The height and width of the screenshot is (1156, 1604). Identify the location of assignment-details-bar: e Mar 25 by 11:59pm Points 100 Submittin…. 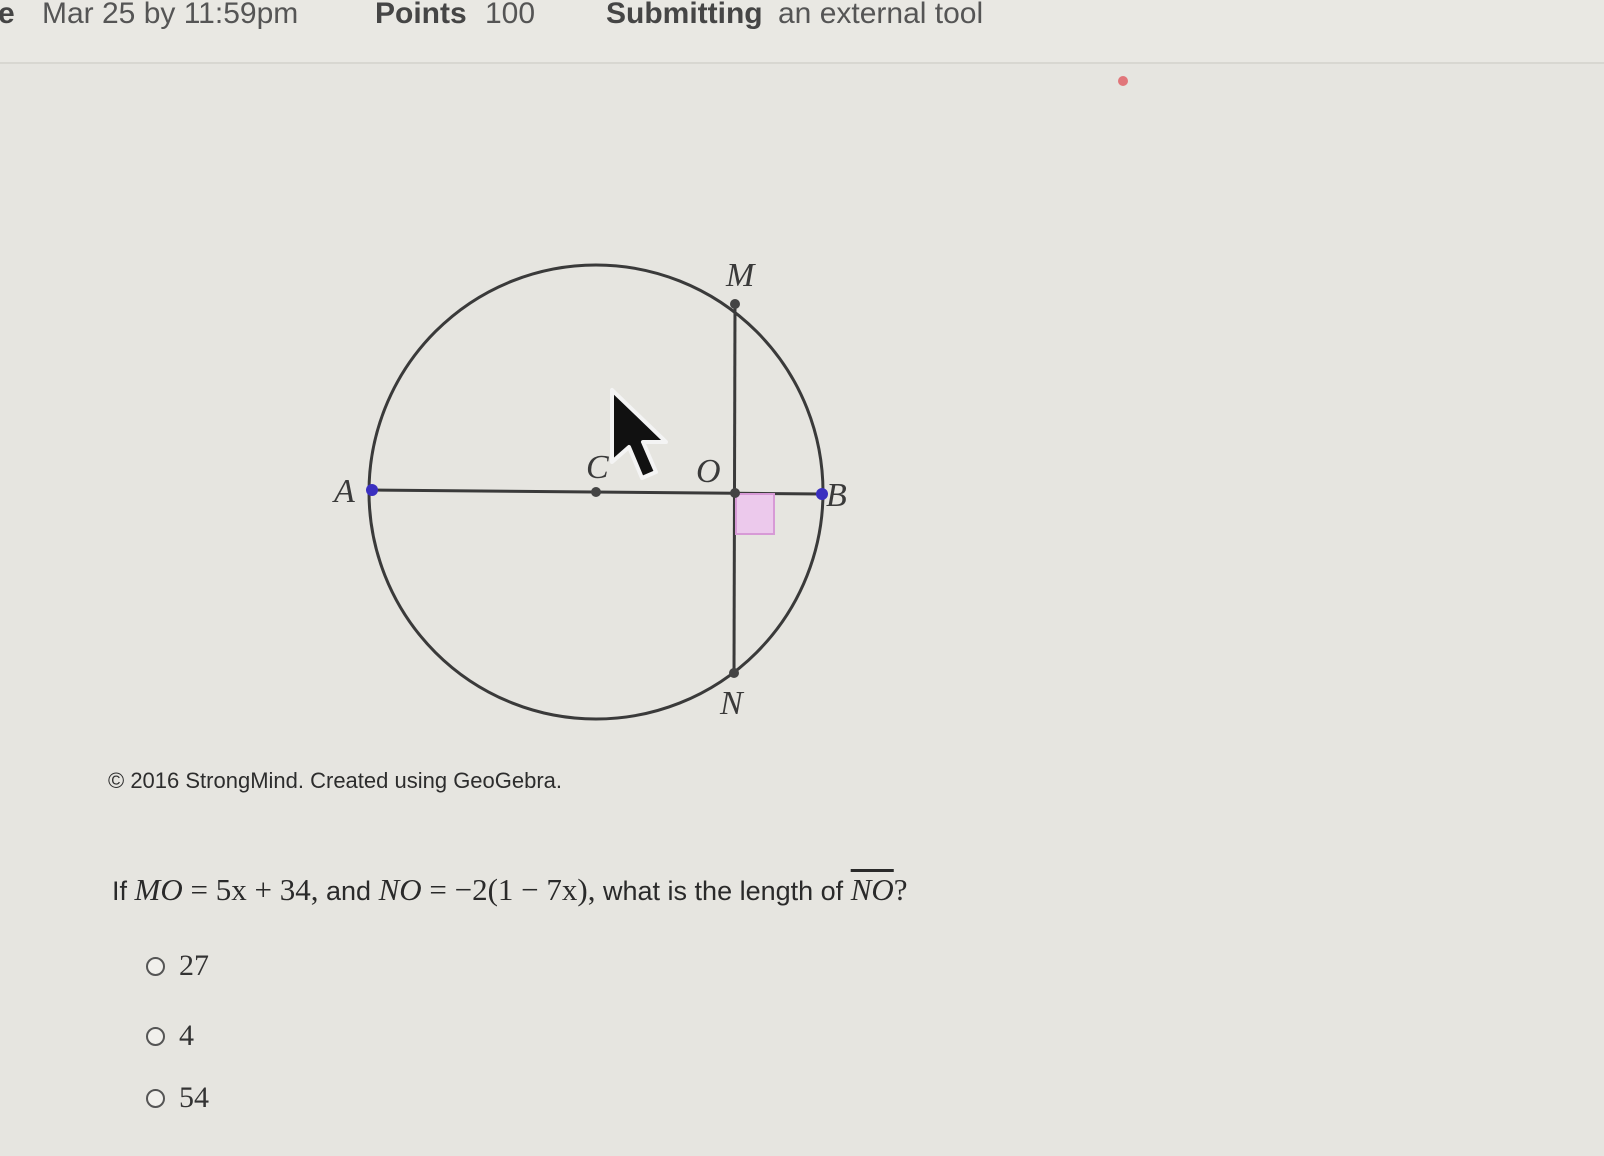
(802, 32).